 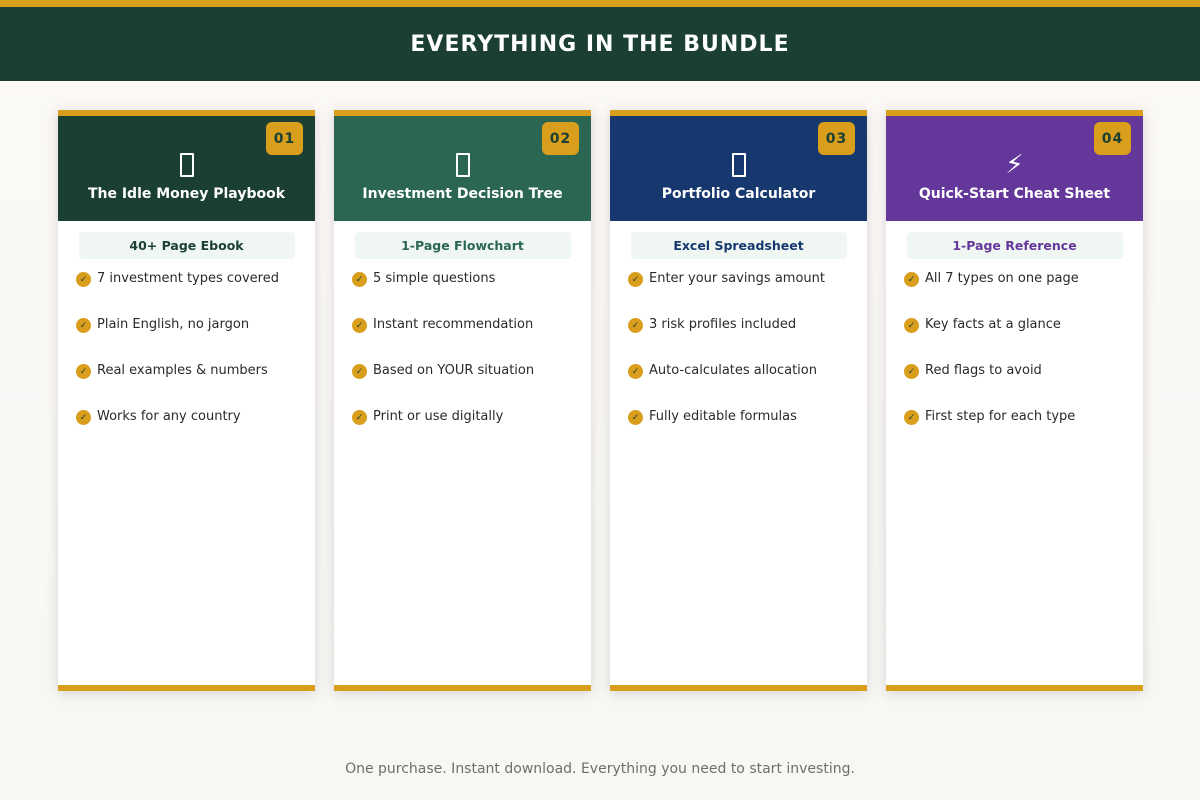 What do you see at coordinates (195, 386) in the screenshot?
I see `feature-item: ✓ Real examples & numbers` at bounding box center [195, 386].